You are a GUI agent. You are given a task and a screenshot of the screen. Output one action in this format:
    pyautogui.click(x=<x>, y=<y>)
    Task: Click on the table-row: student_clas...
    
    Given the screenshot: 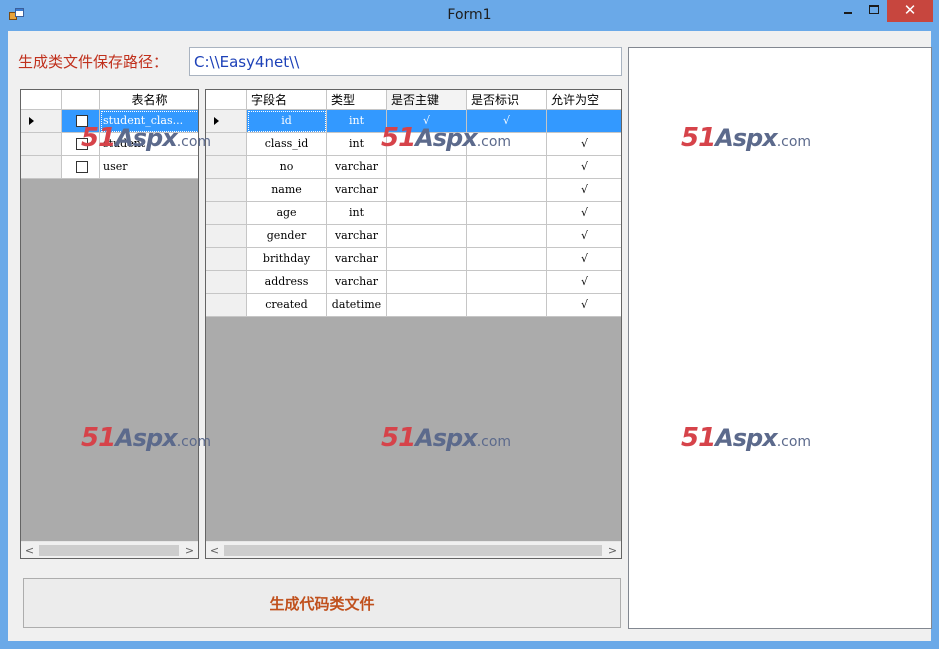 What is the action you would take?
    pyautogui.click(x=109, y=121)
    